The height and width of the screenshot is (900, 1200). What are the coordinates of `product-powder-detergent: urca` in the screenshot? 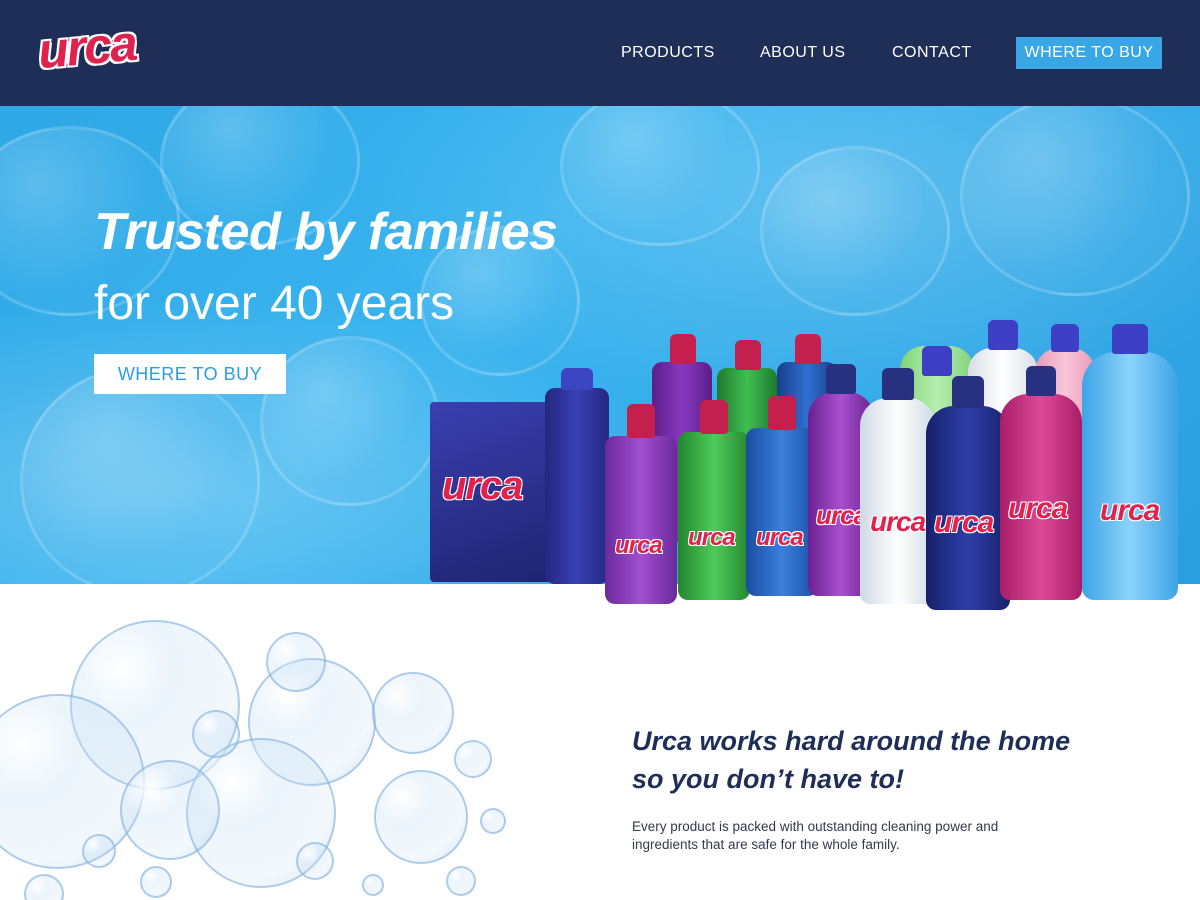 It's located at (492, 492).